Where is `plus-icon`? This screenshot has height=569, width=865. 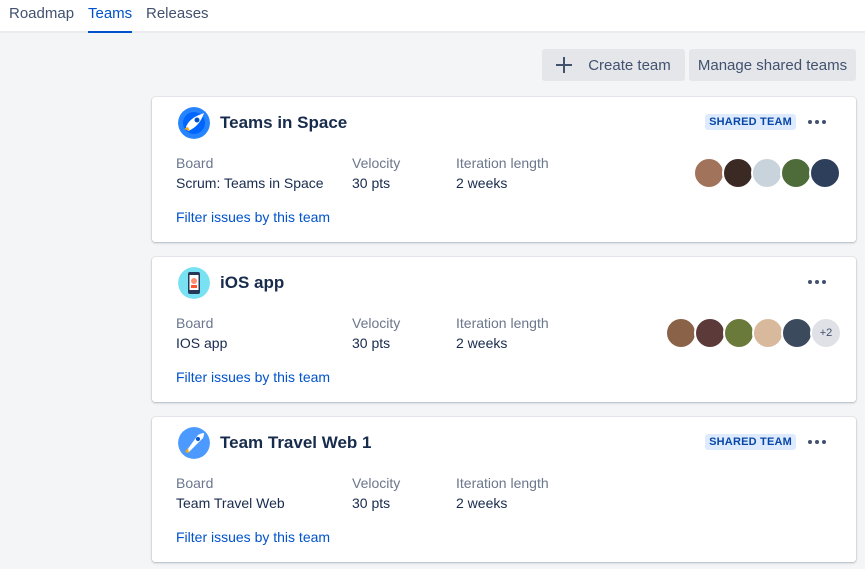
plus-icon is located at coordinates (564, 65).